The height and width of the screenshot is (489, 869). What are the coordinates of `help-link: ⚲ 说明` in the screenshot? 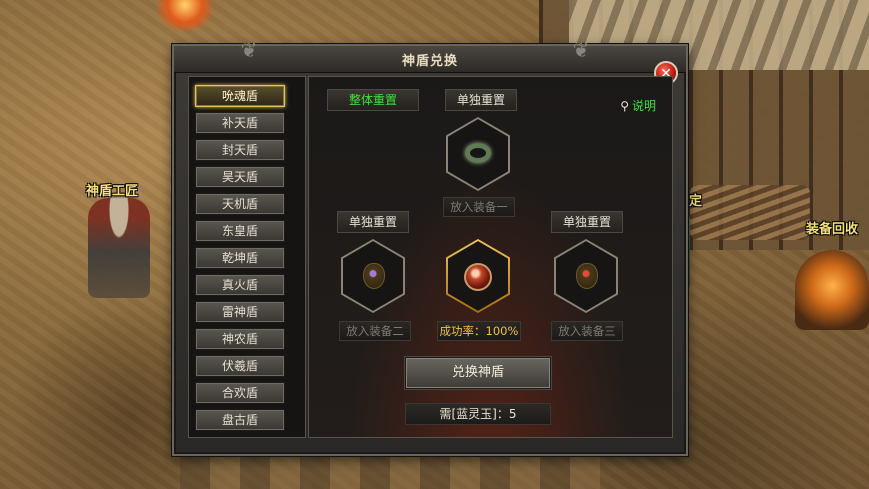 It's located at (638, 105).